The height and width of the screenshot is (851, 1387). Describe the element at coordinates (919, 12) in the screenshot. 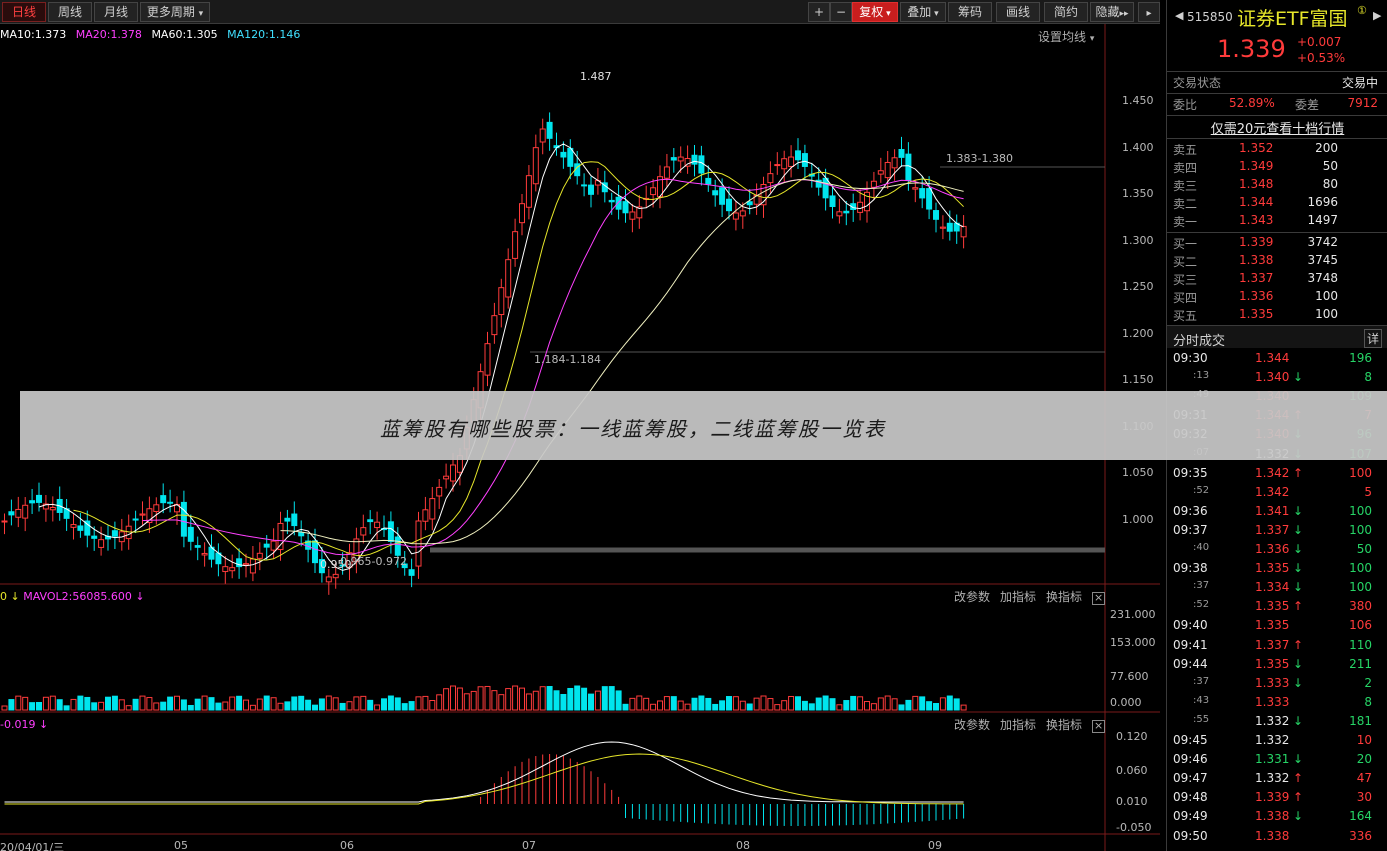

I see `overlay-label: 叠加` at that location.